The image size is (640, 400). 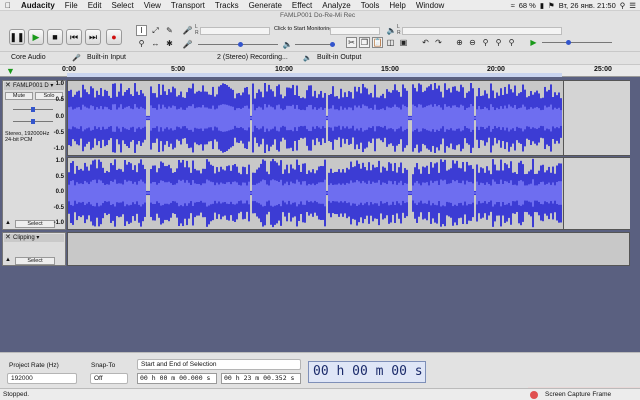 What do you see at coordinates (235, 31) in the screenshot?
I see `record-meter` at bounding box center [235, 31].